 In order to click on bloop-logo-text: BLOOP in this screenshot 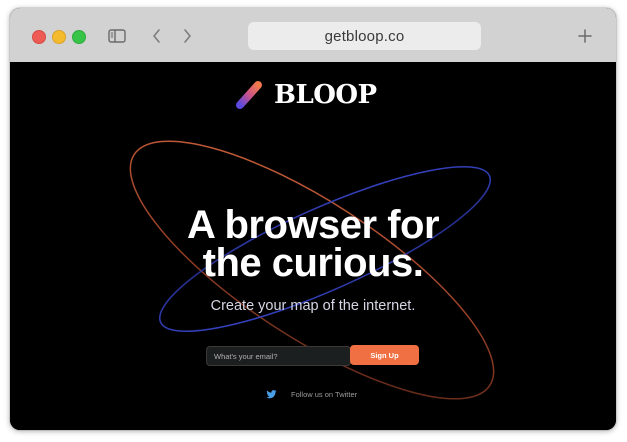, I will do `click(325, 95)`.